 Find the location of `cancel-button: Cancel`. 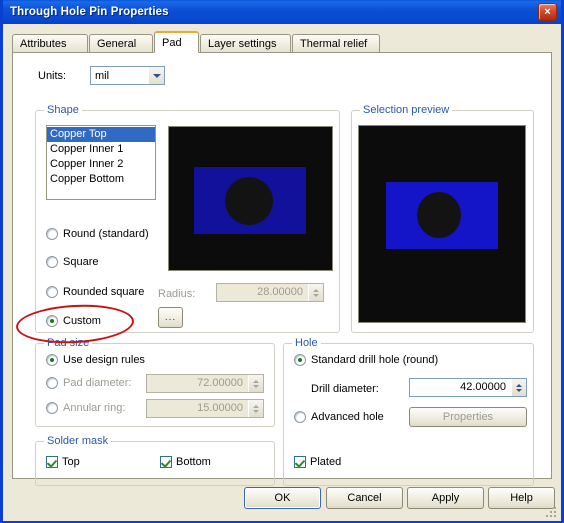

cancel-button: Cancel is located at coordinates (364, 498).